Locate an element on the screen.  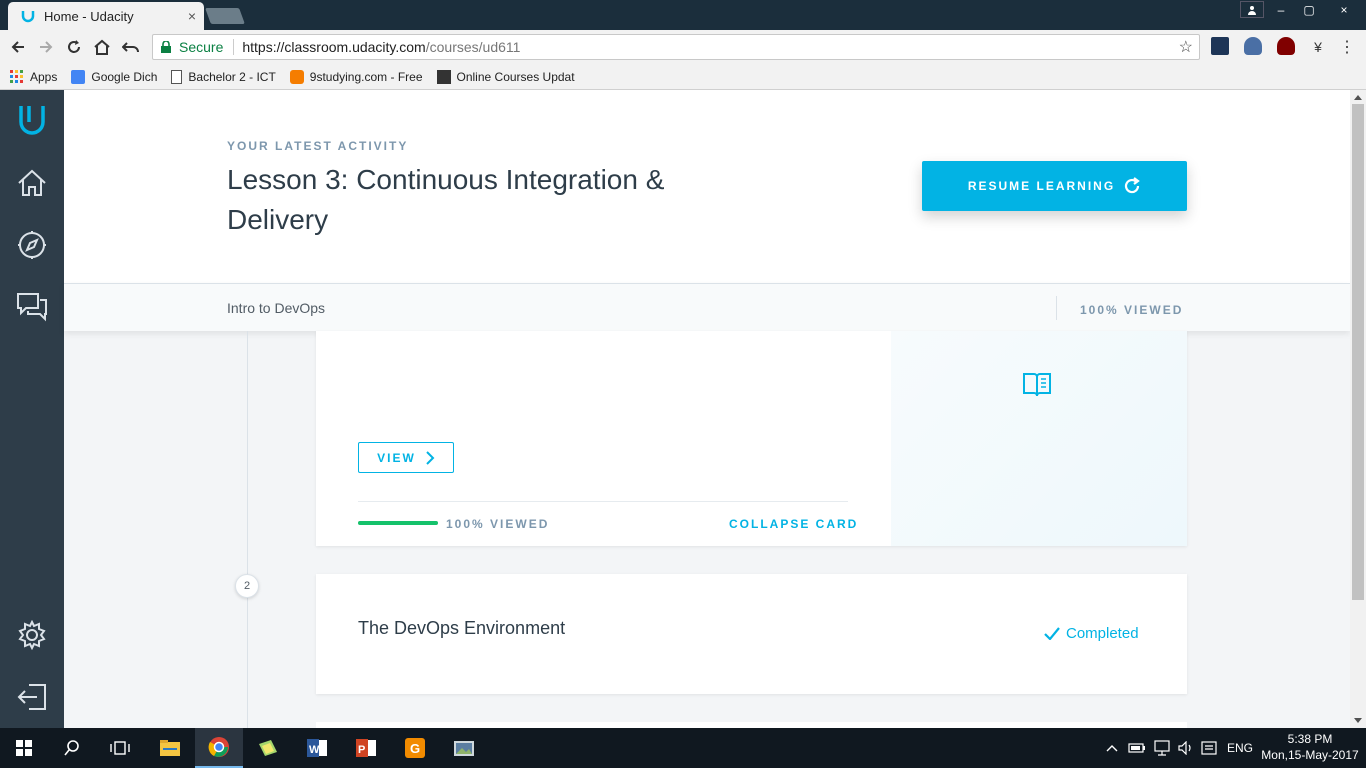
page-scrollbar is located at coordinates (1358, 409).